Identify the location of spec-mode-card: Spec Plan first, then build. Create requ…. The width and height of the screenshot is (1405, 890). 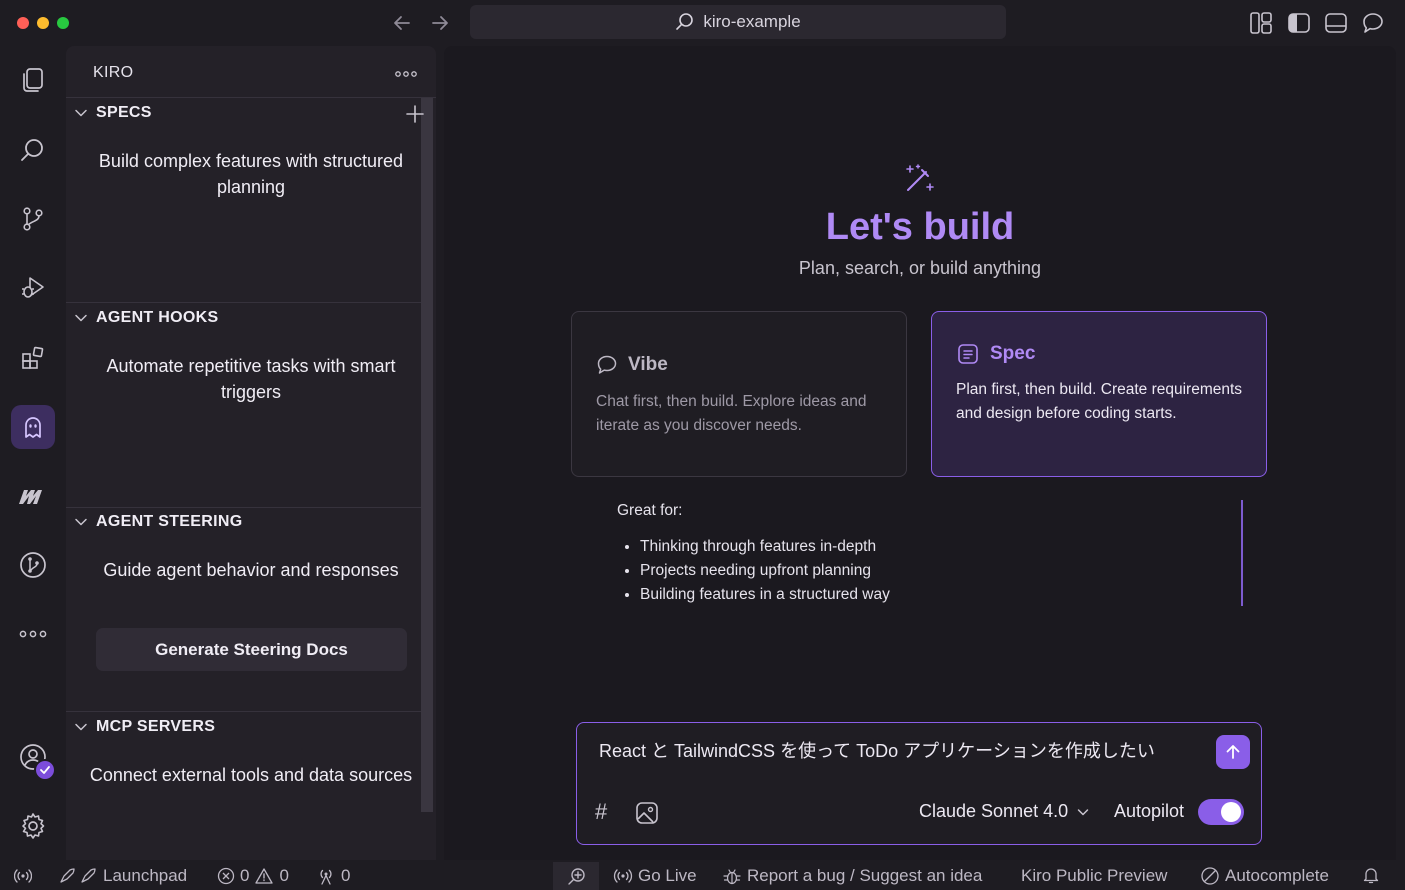
(1099, 394).